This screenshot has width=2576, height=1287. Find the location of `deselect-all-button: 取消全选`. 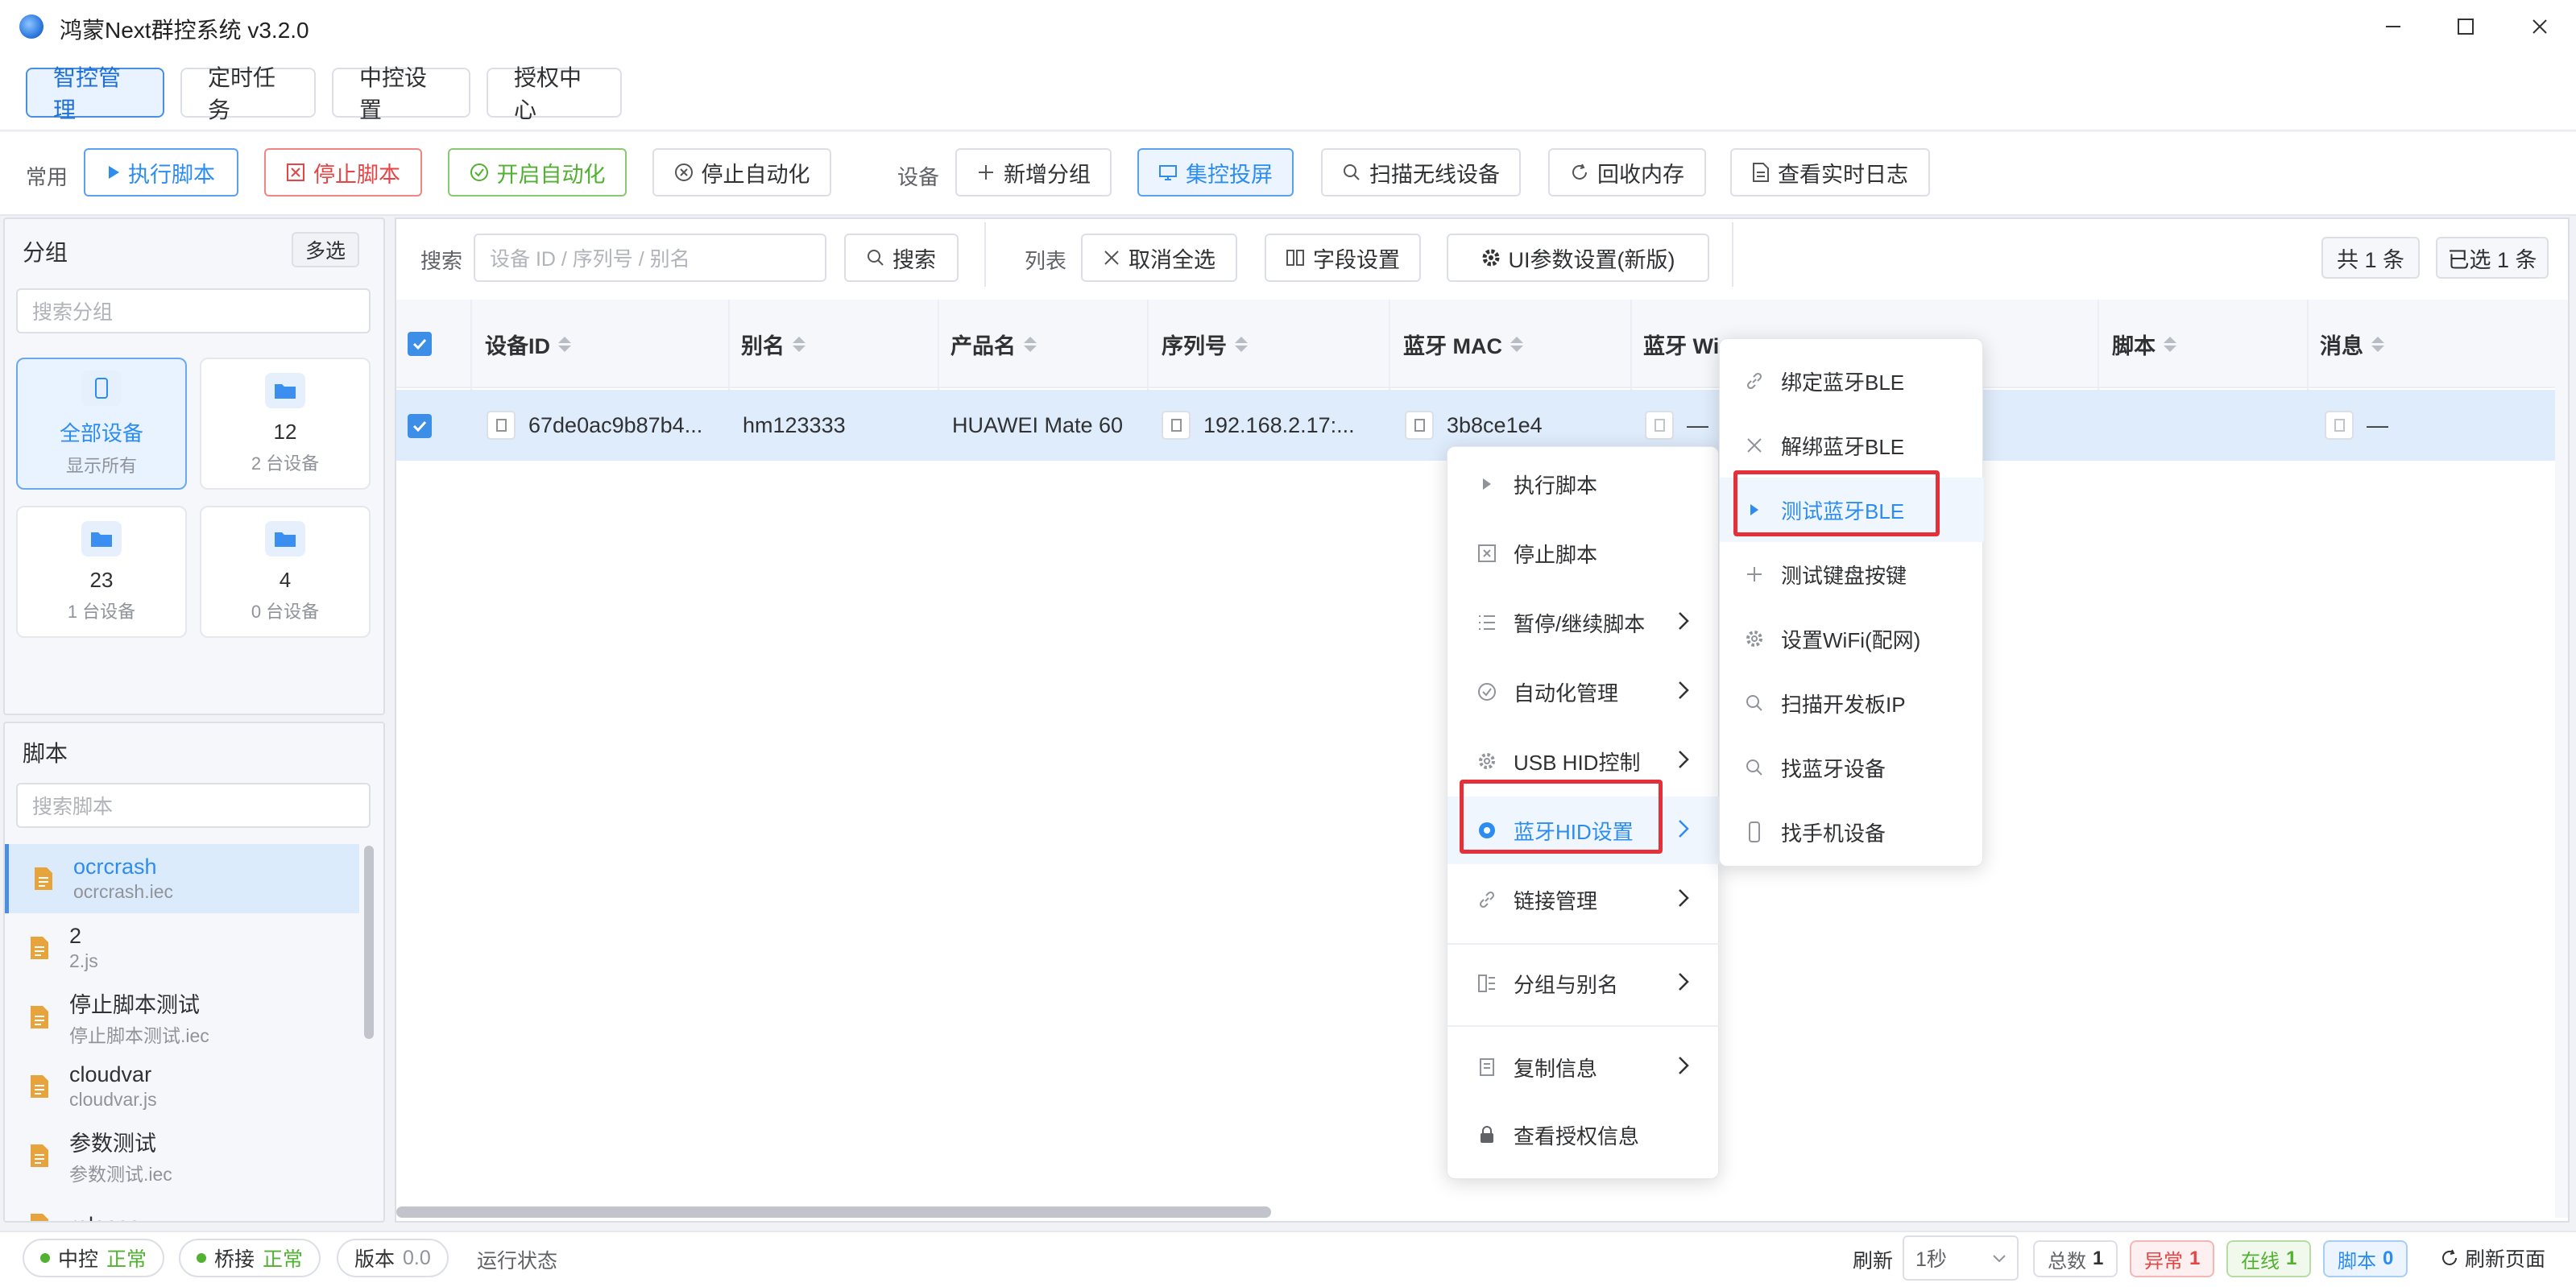

deselect-all-button: 取消全选 is located at coordinates (1159, 258).